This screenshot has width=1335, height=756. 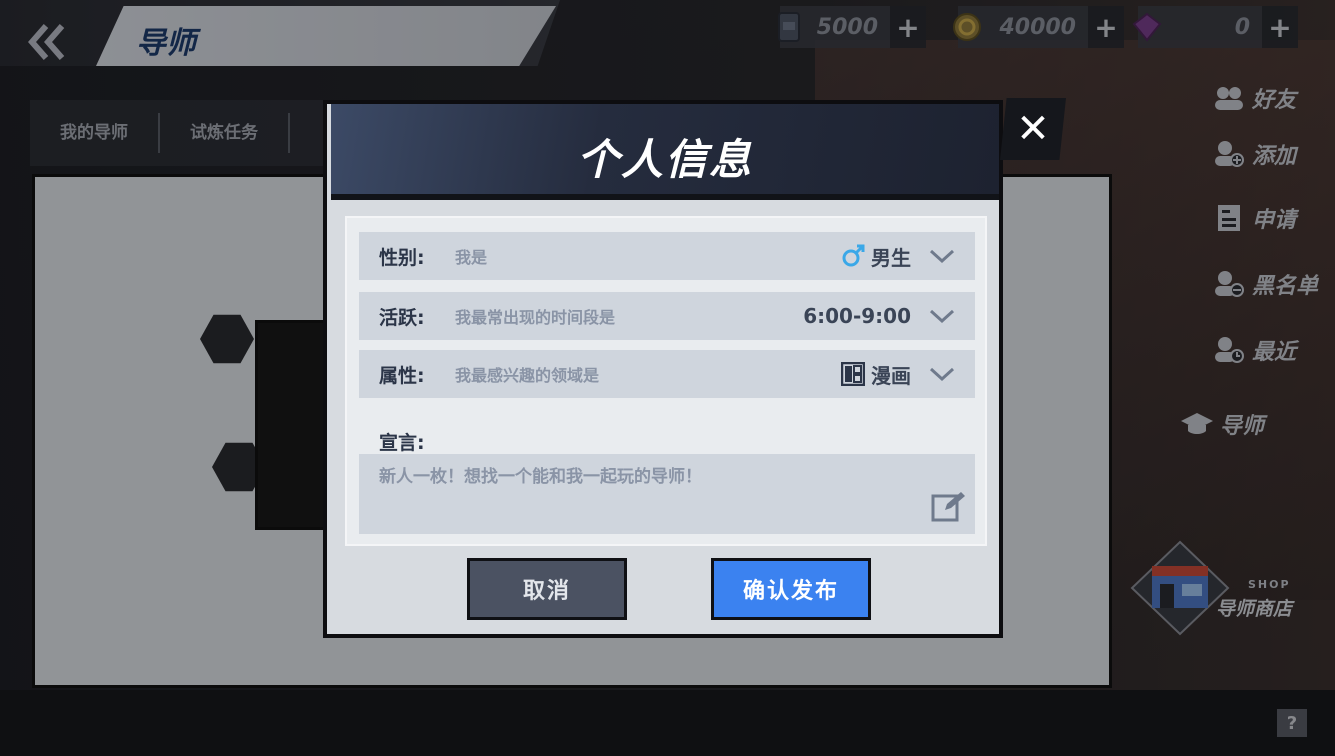 I want to click on interest-desc: 我最感兴趣的领域是, so click(x=527, y=375).